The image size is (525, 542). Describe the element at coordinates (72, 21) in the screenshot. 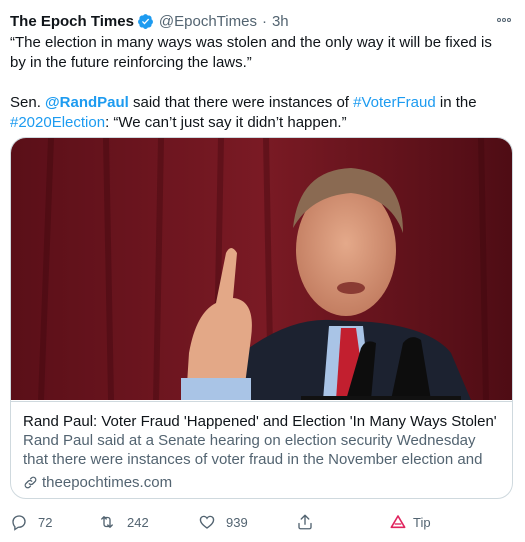

I see `author-name: The Epoch Times` at that location.